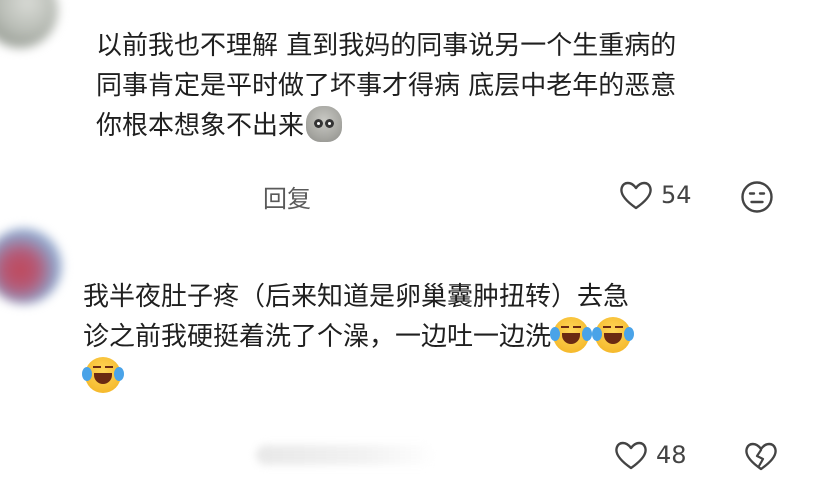 This screenshot has height=489, width=816. I want to click on broken-heart-icon, so click(761, 456).